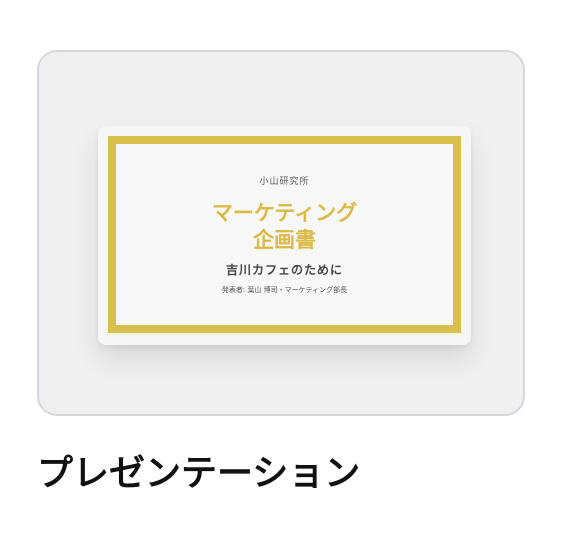  Describe the element at coordinates (284, 290) in the screenshot. I see `slide-presenter: 発表者: 葉山 博司・マーケティング部長` at that location.